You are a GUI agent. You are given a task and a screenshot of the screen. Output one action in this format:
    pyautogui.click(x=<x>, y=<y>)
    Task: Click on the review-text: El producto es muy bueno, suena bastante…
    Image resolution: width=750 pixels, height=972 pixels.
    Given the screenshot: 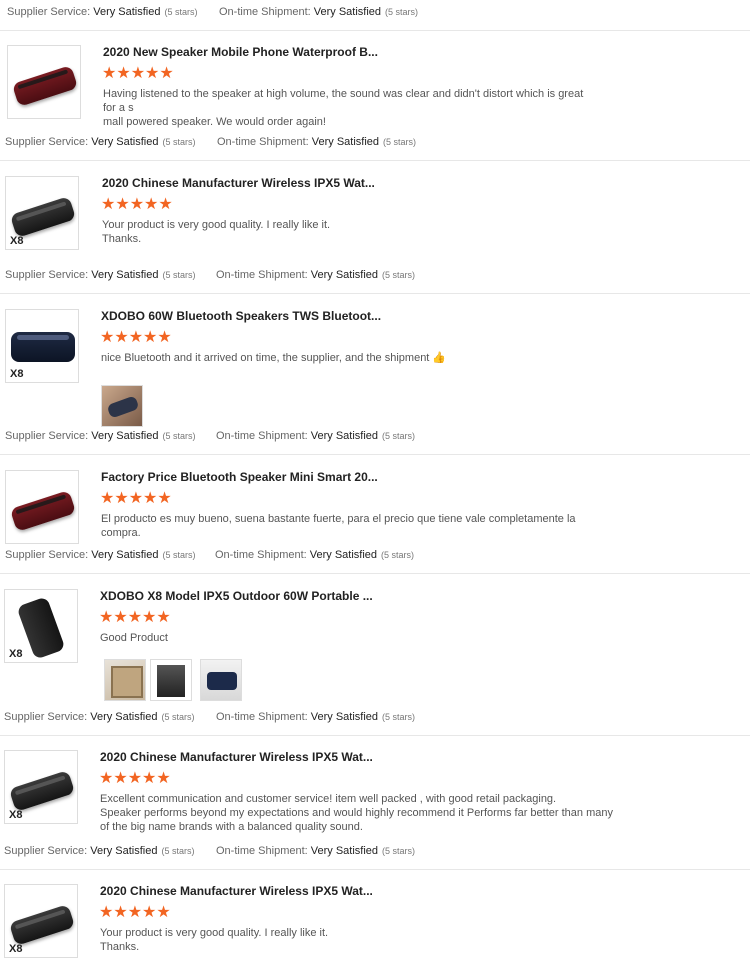 What is the action you would take?
    pyautogui.click(x=338, y=526)
    